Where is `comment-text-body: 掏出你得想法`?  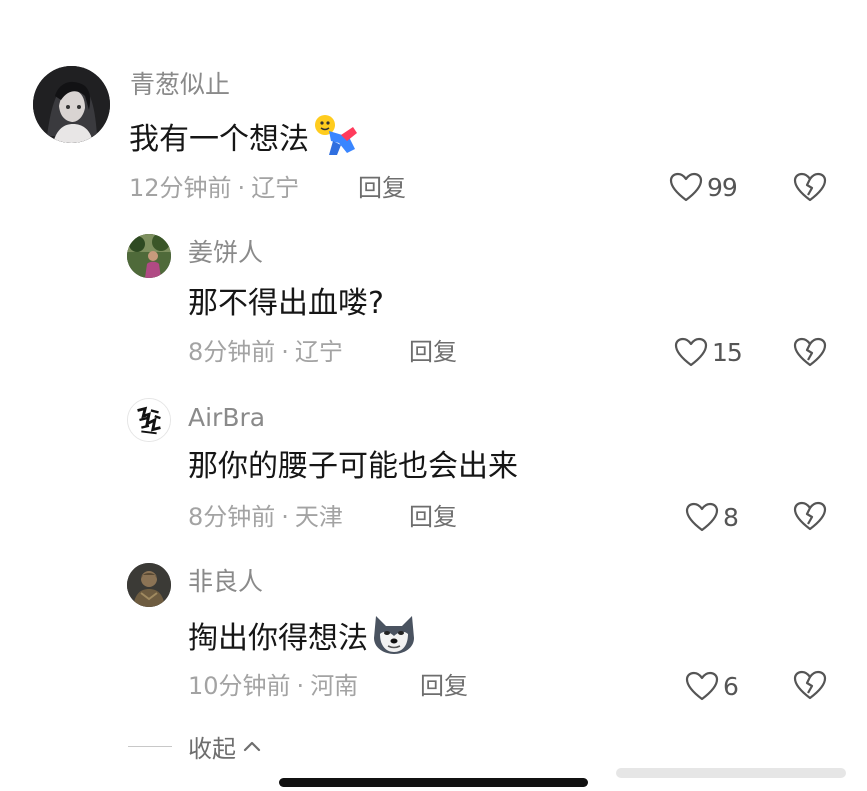
comment-text-body: 掏出你得想法 is located at coordinates (278, 638).